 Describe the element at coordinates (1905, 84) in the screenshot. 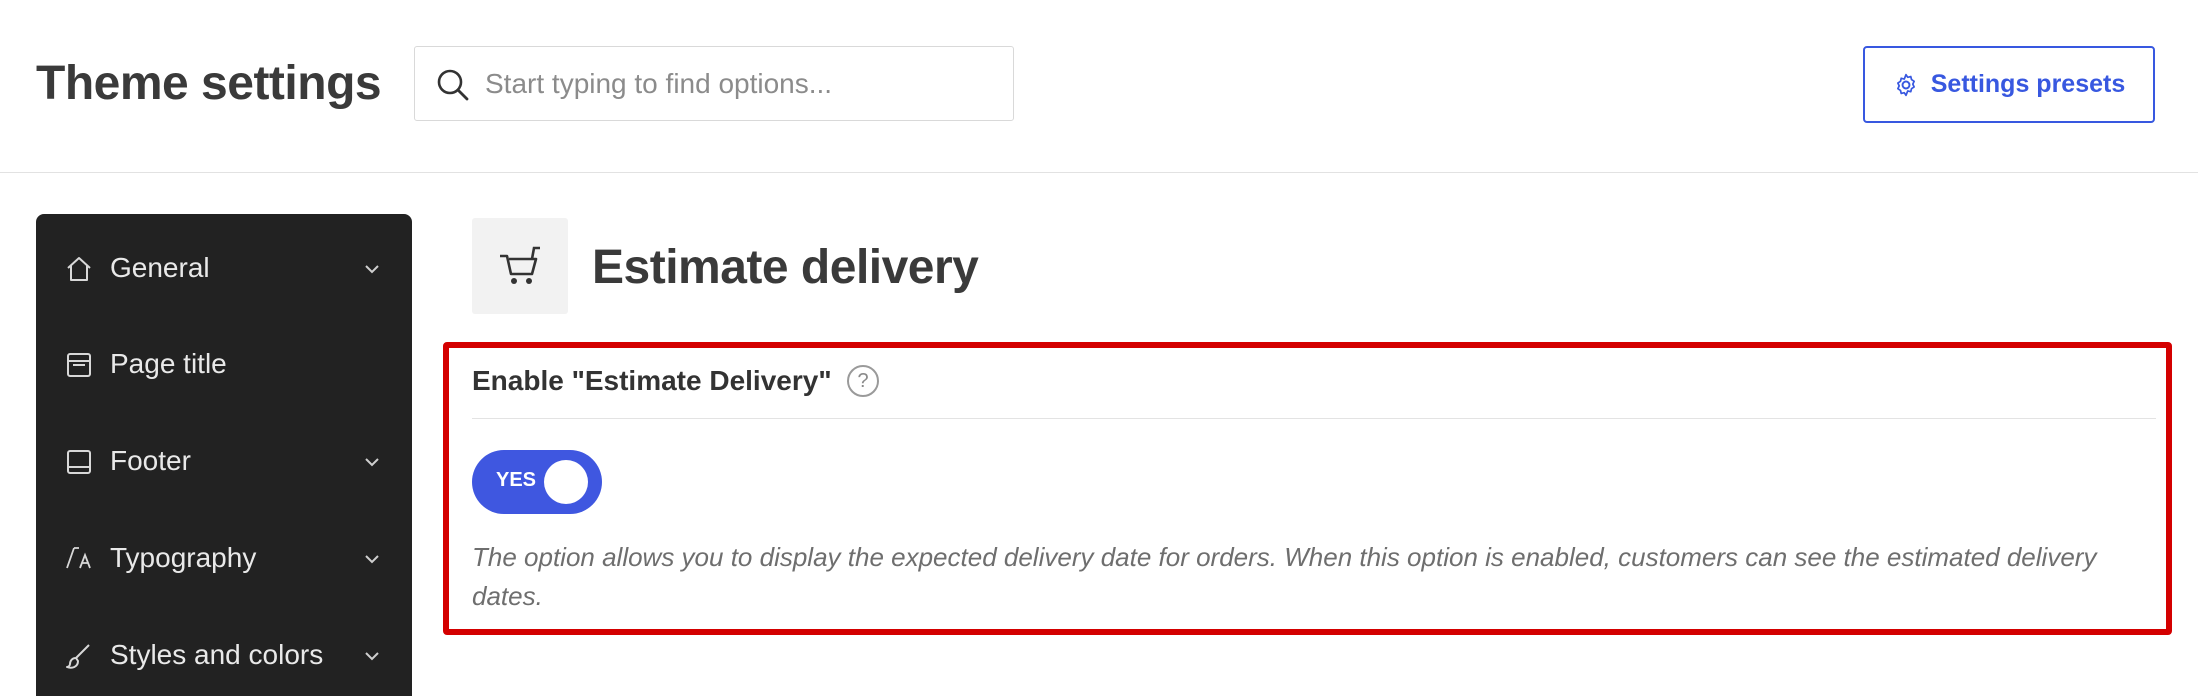

I see `gear-icon` at that location.